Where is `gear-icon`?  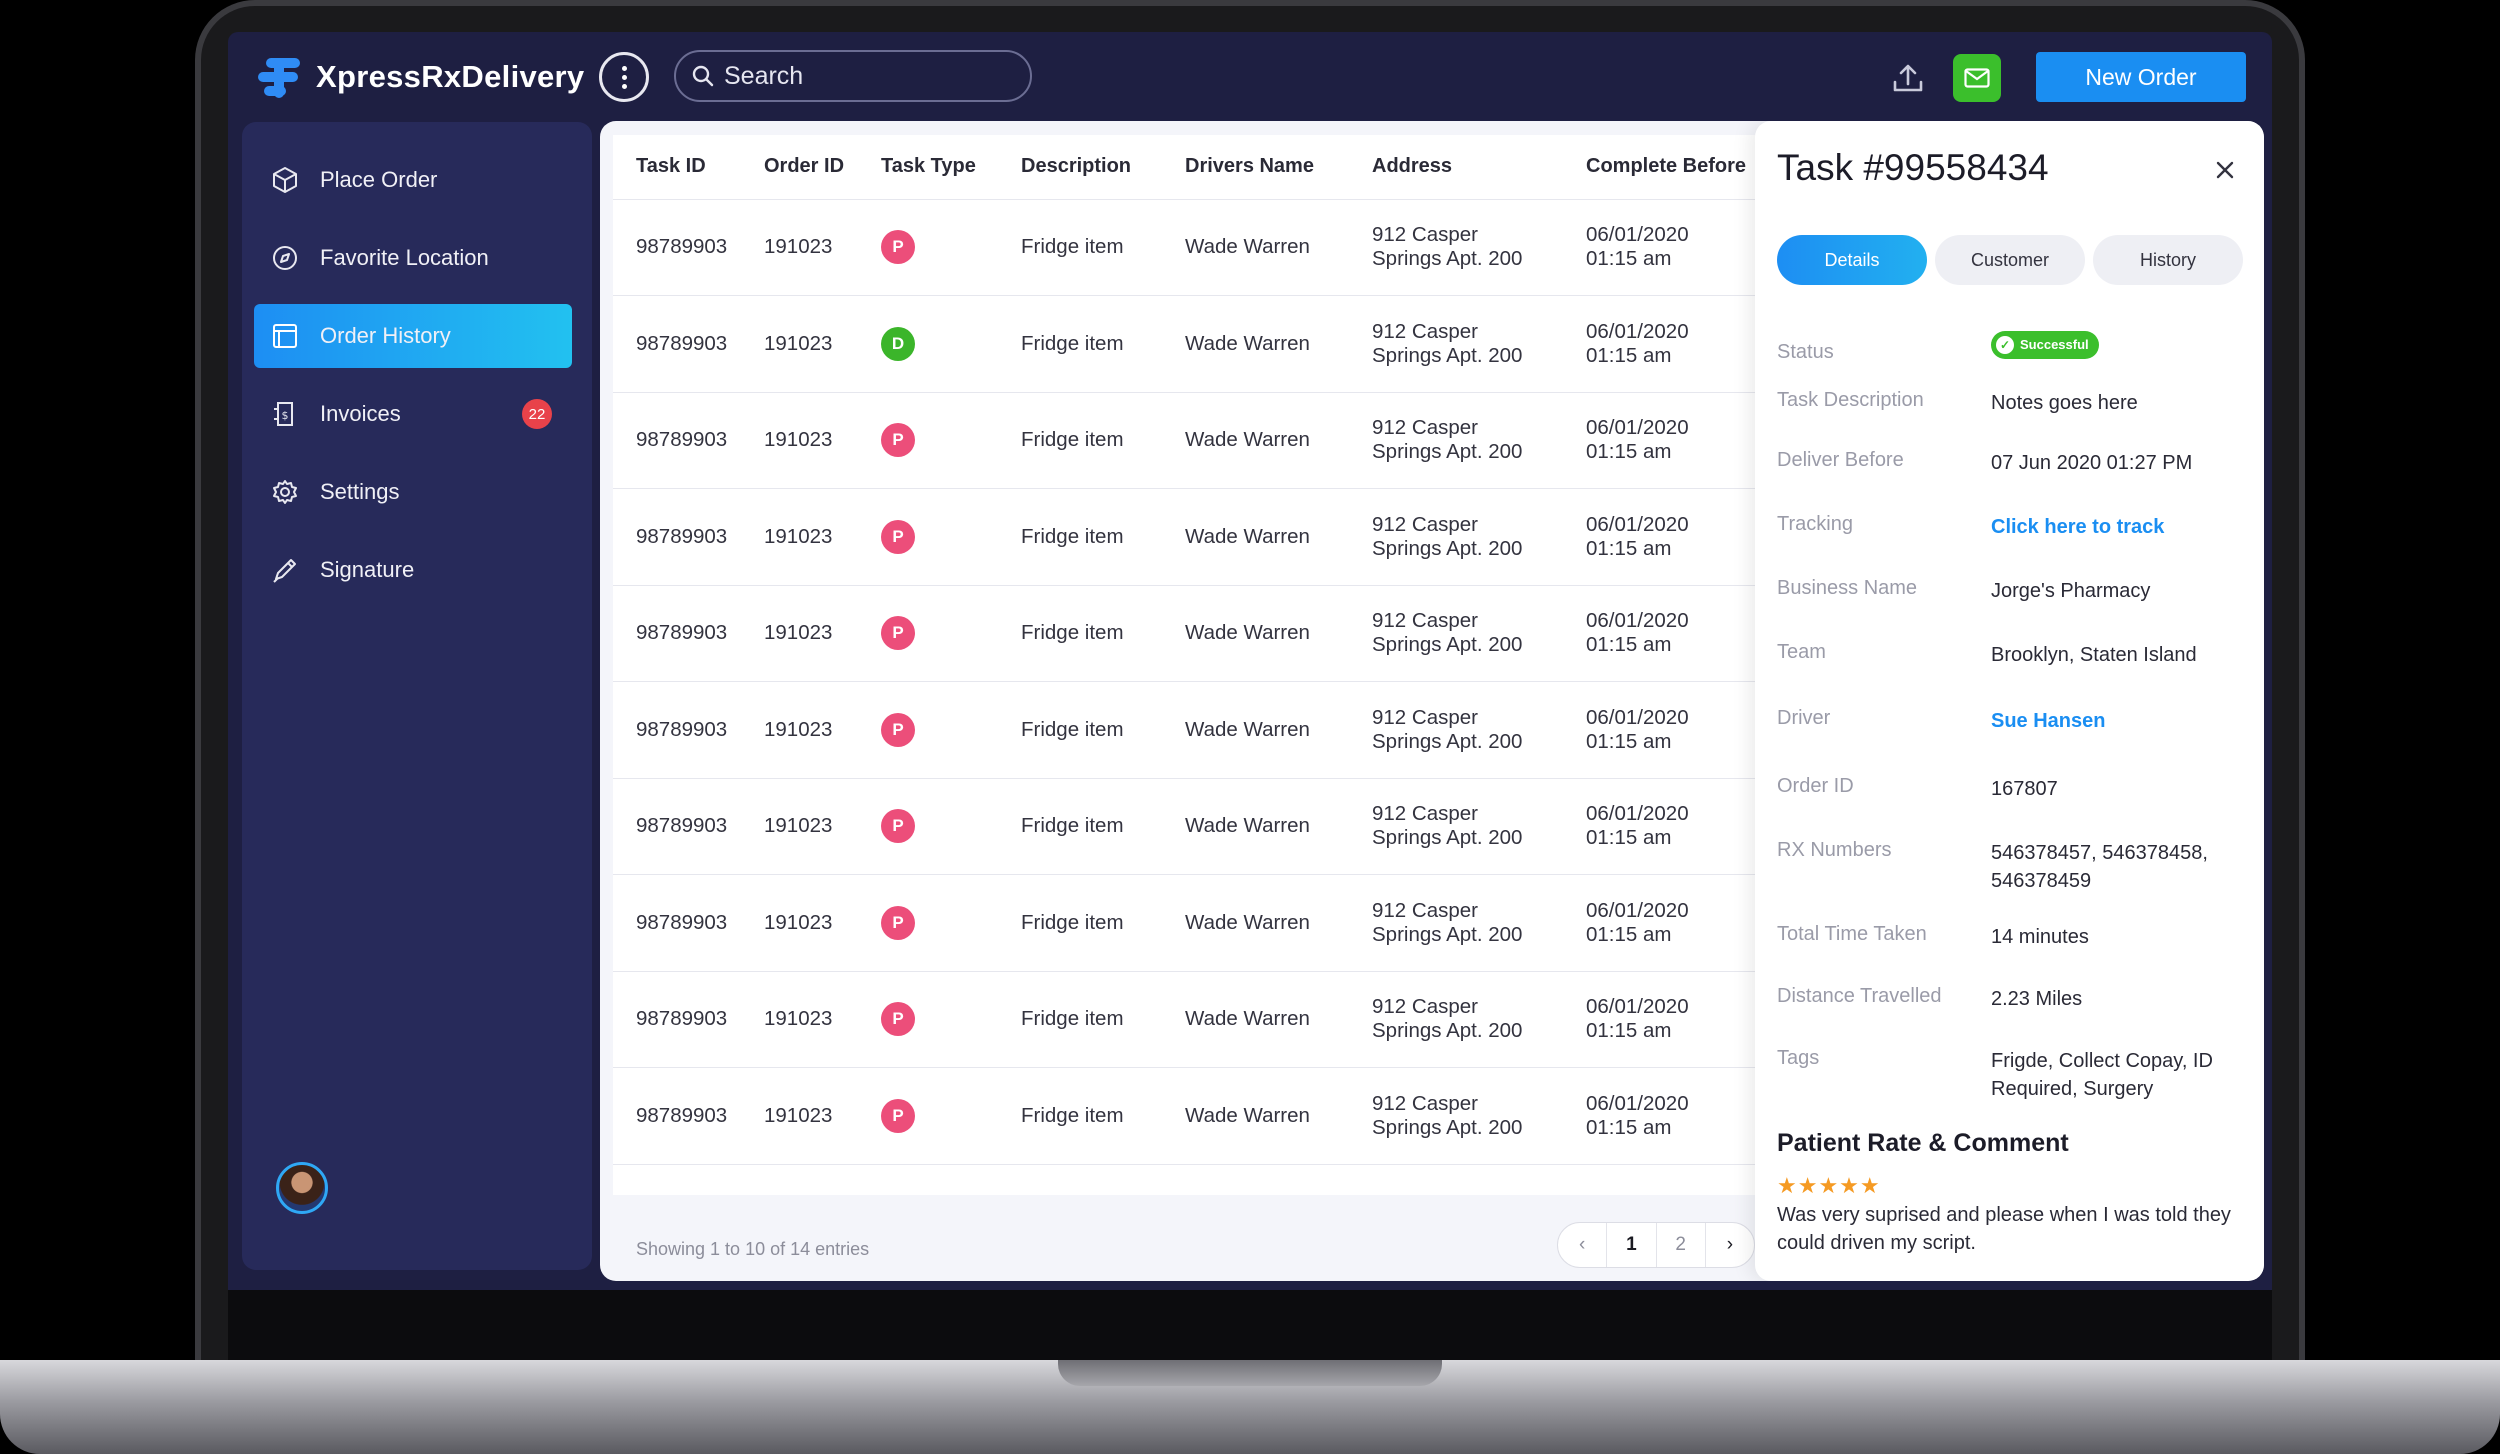 gear-icon is located at coordinates (285, 492).